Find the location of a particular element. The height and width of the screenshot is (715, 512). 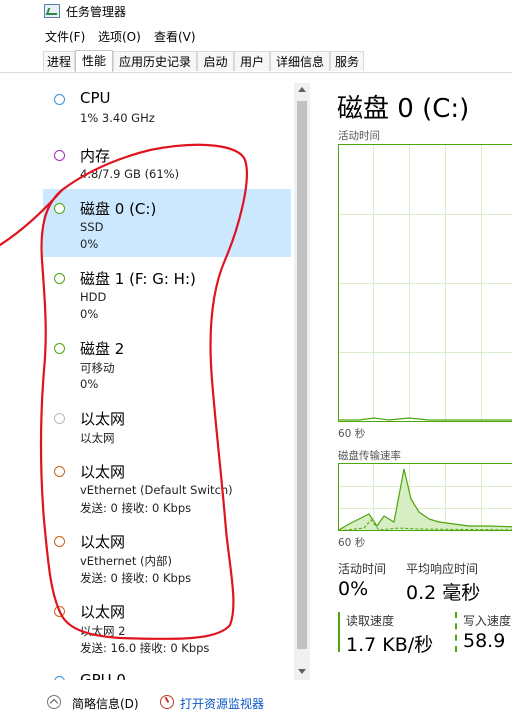

scroll-down-icon is located at coordinates (302, 671).